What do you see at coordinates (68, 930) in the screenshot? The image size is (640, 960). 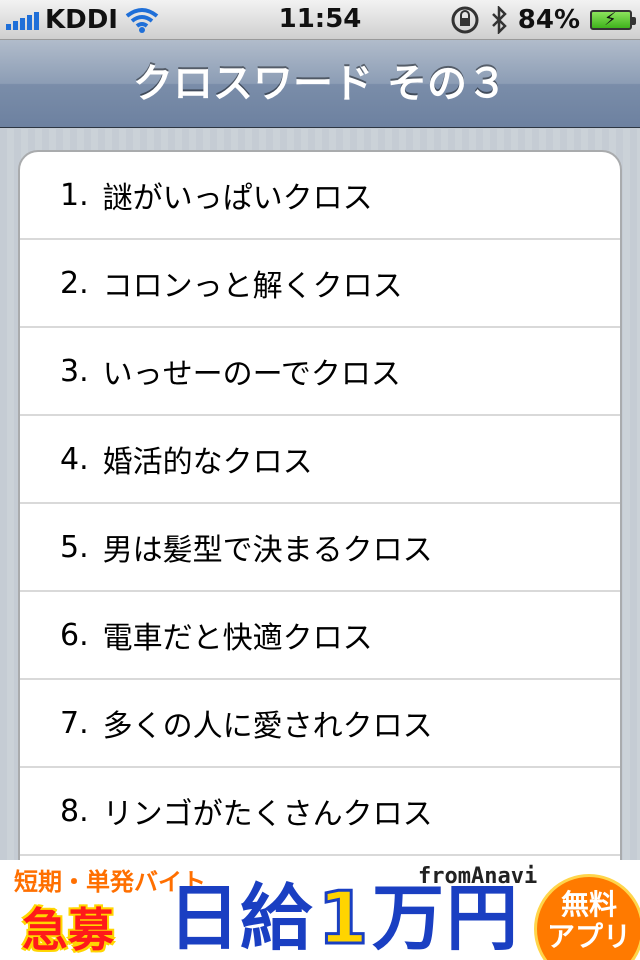 I see `ad-urgent: 急募` at bounding box center [68, 930].